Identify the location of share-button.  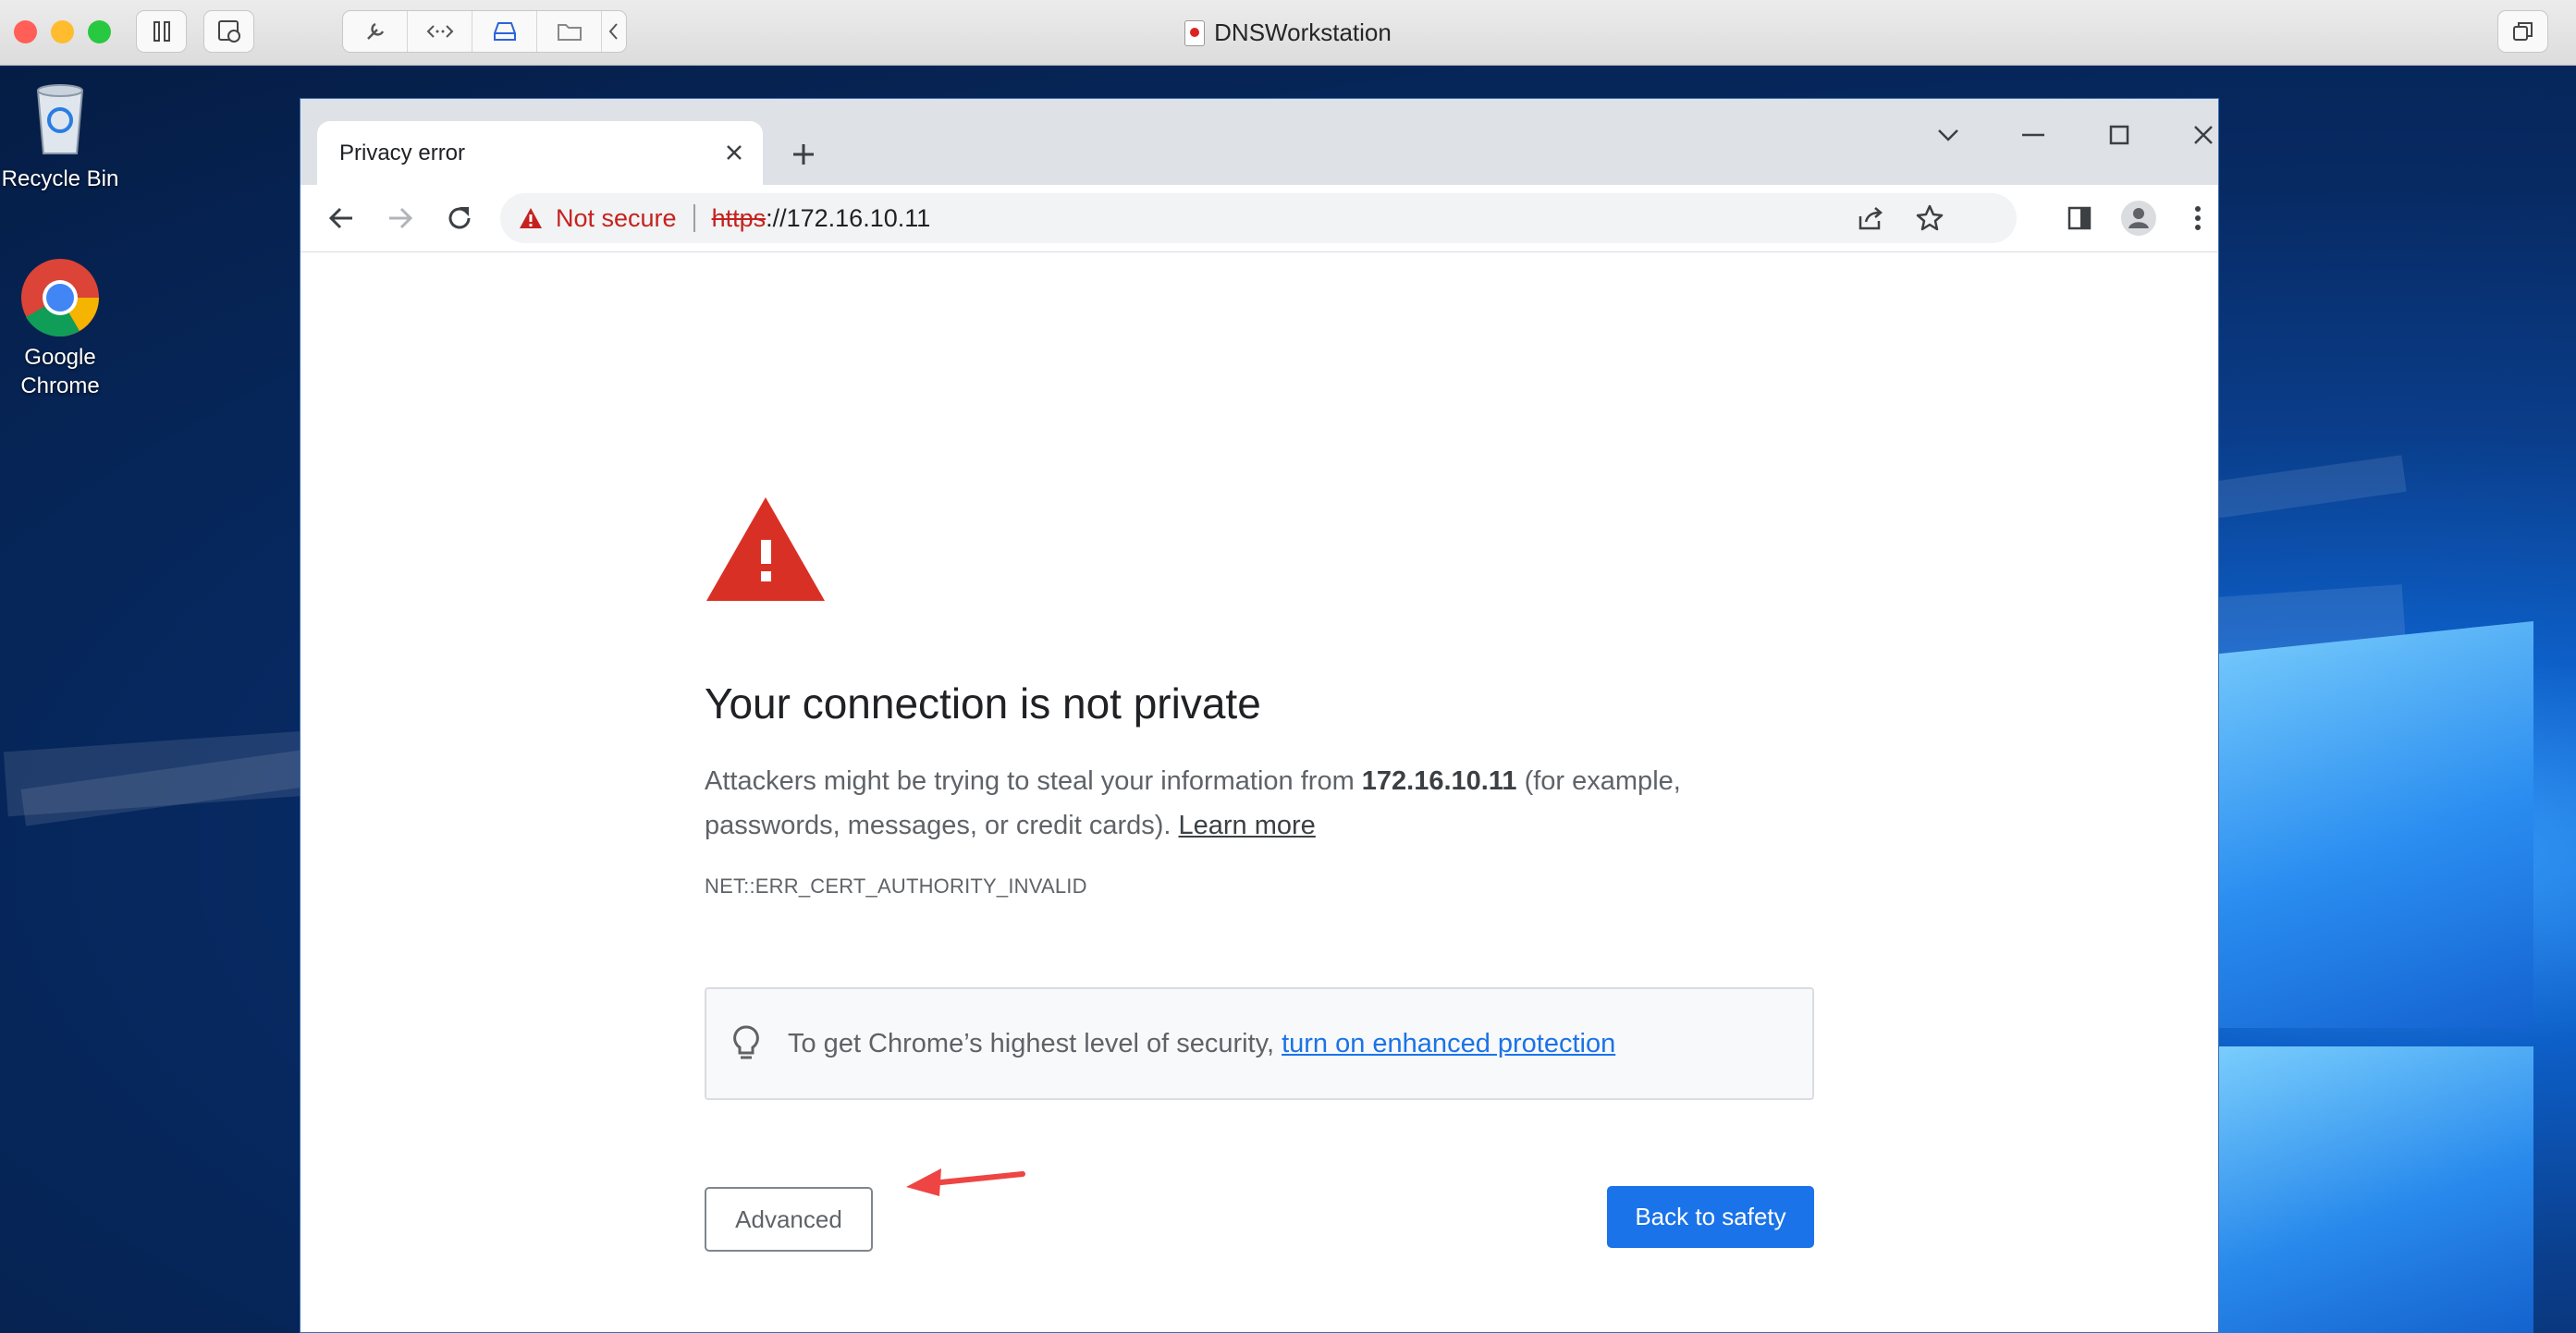
(1870, 218).